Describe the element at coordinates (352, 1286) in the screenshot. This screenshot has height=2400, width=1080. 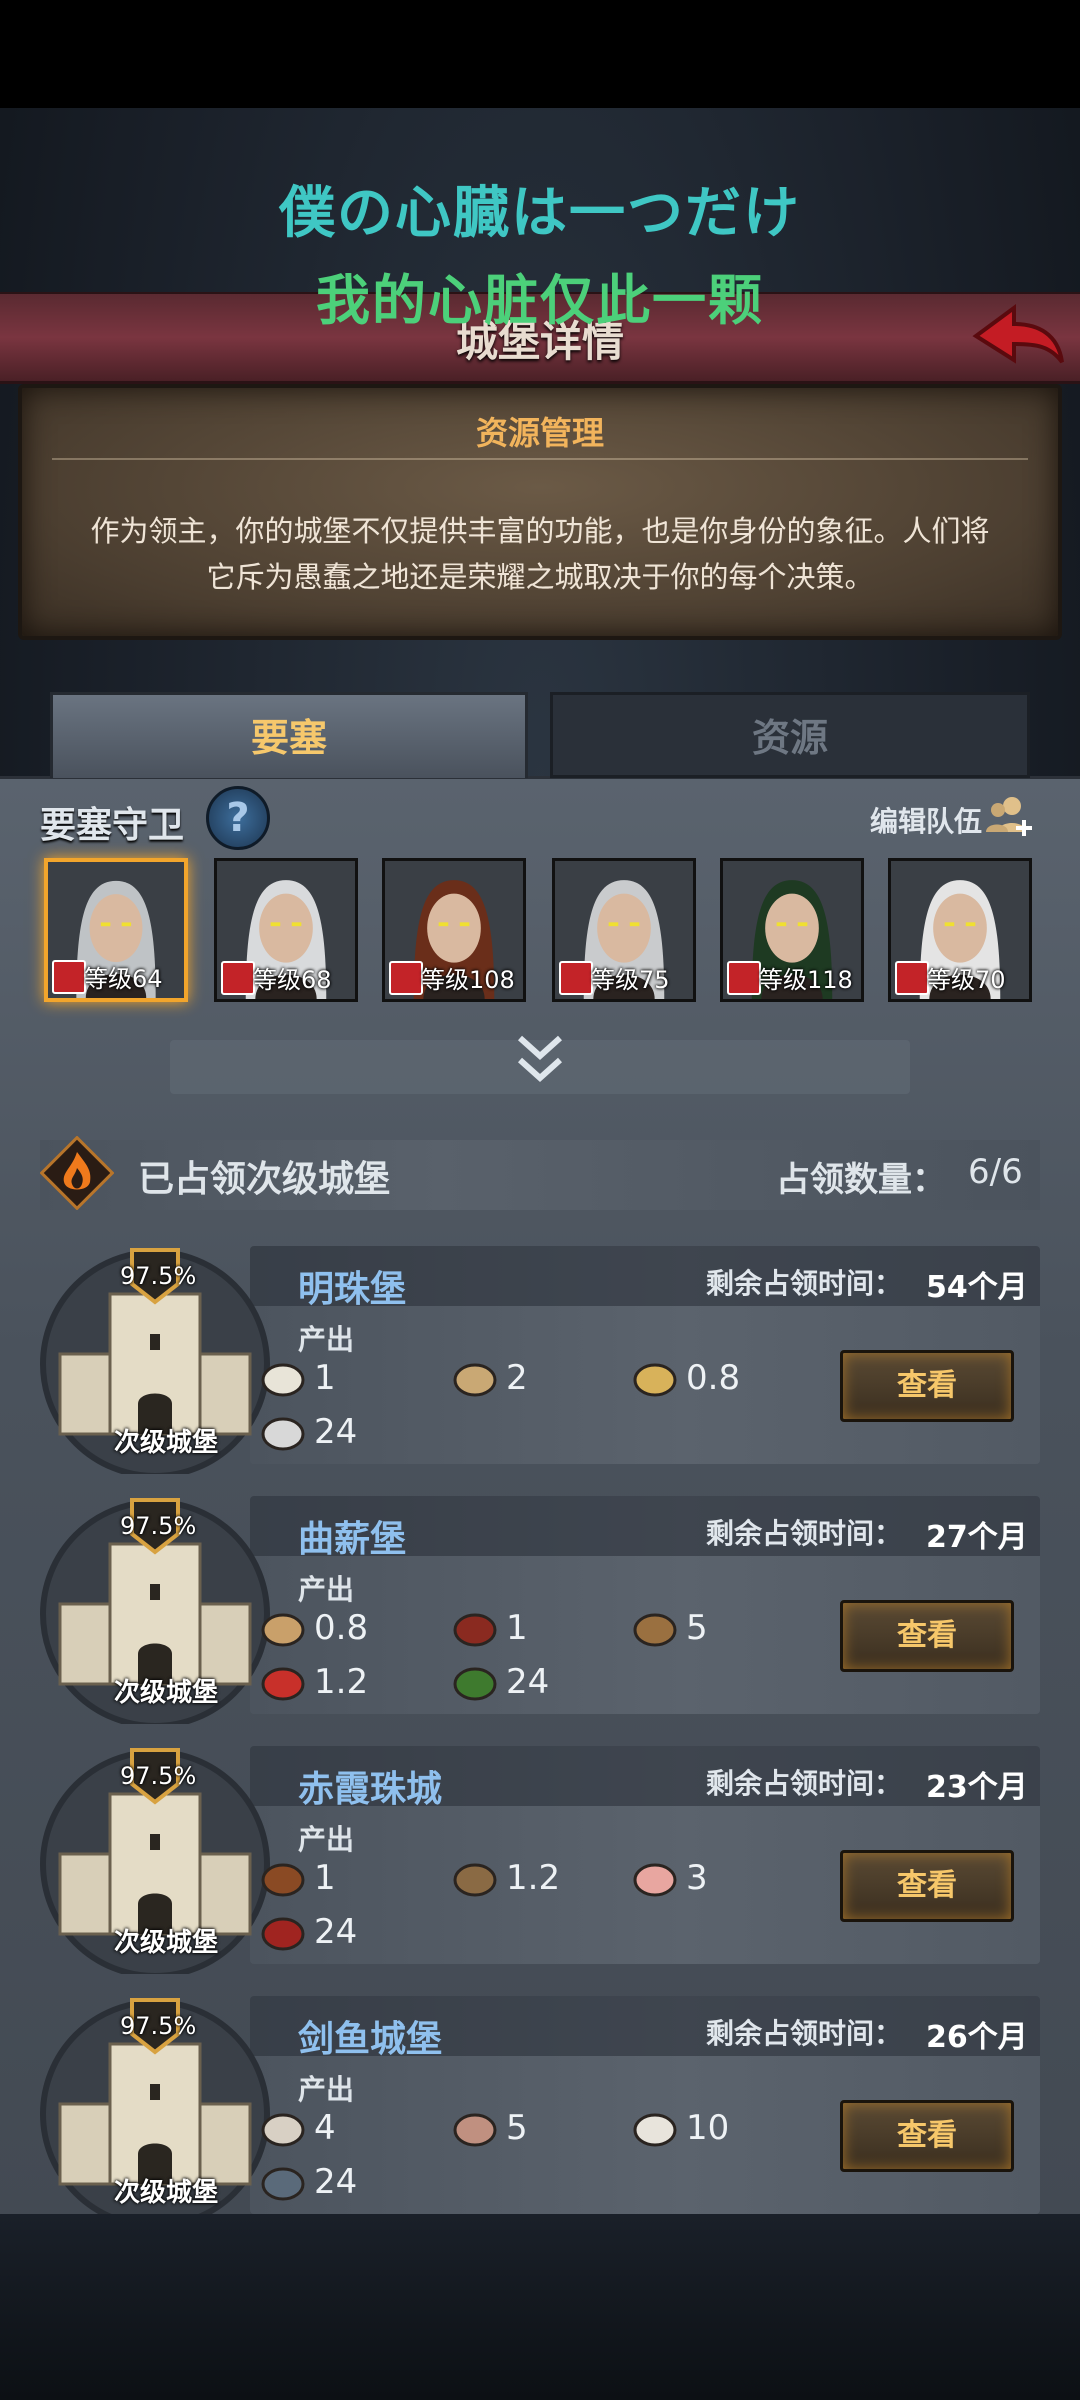
I see `castle-name: 明珠堡` at that location.